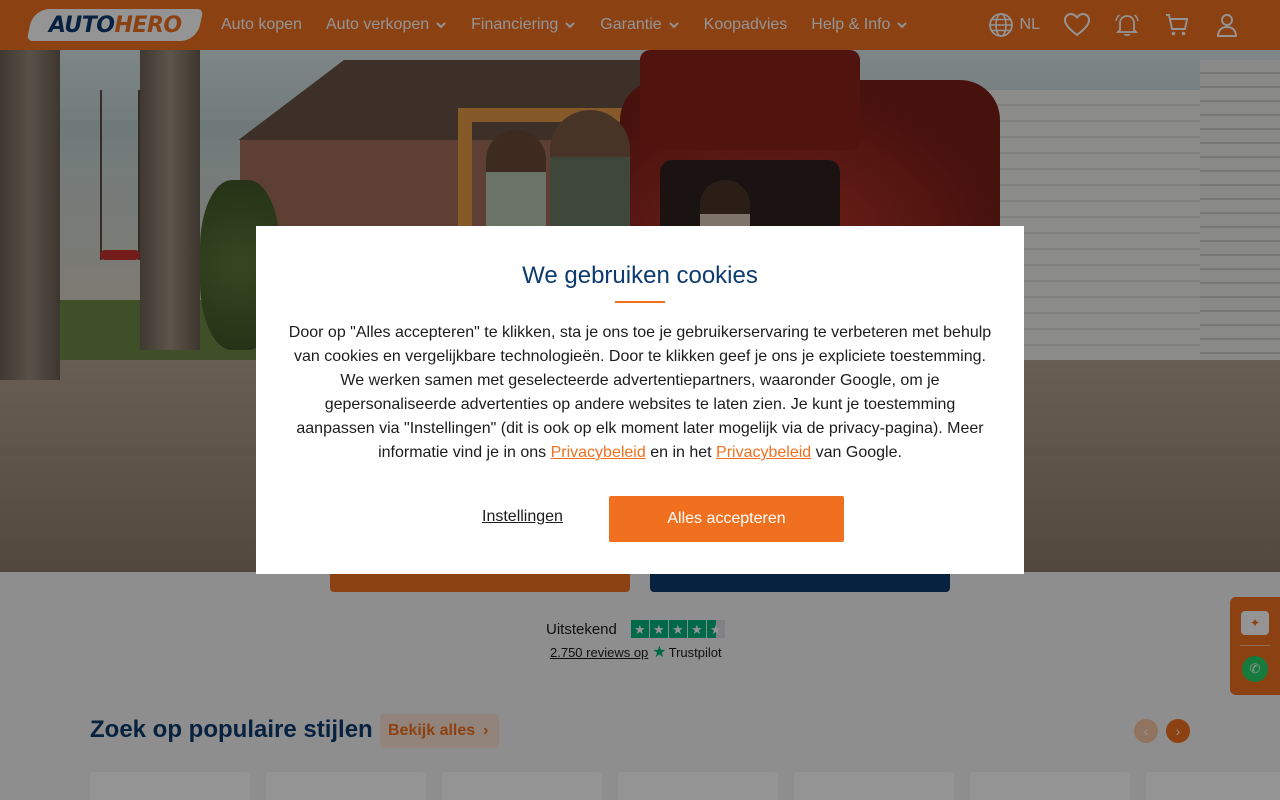 Image resolution: width=1280 pixels, height=800 pixels. Describe the element at coordinates (522, 517) in the screenshot. I see `cookie-settings-button: Instellingen` at that location.